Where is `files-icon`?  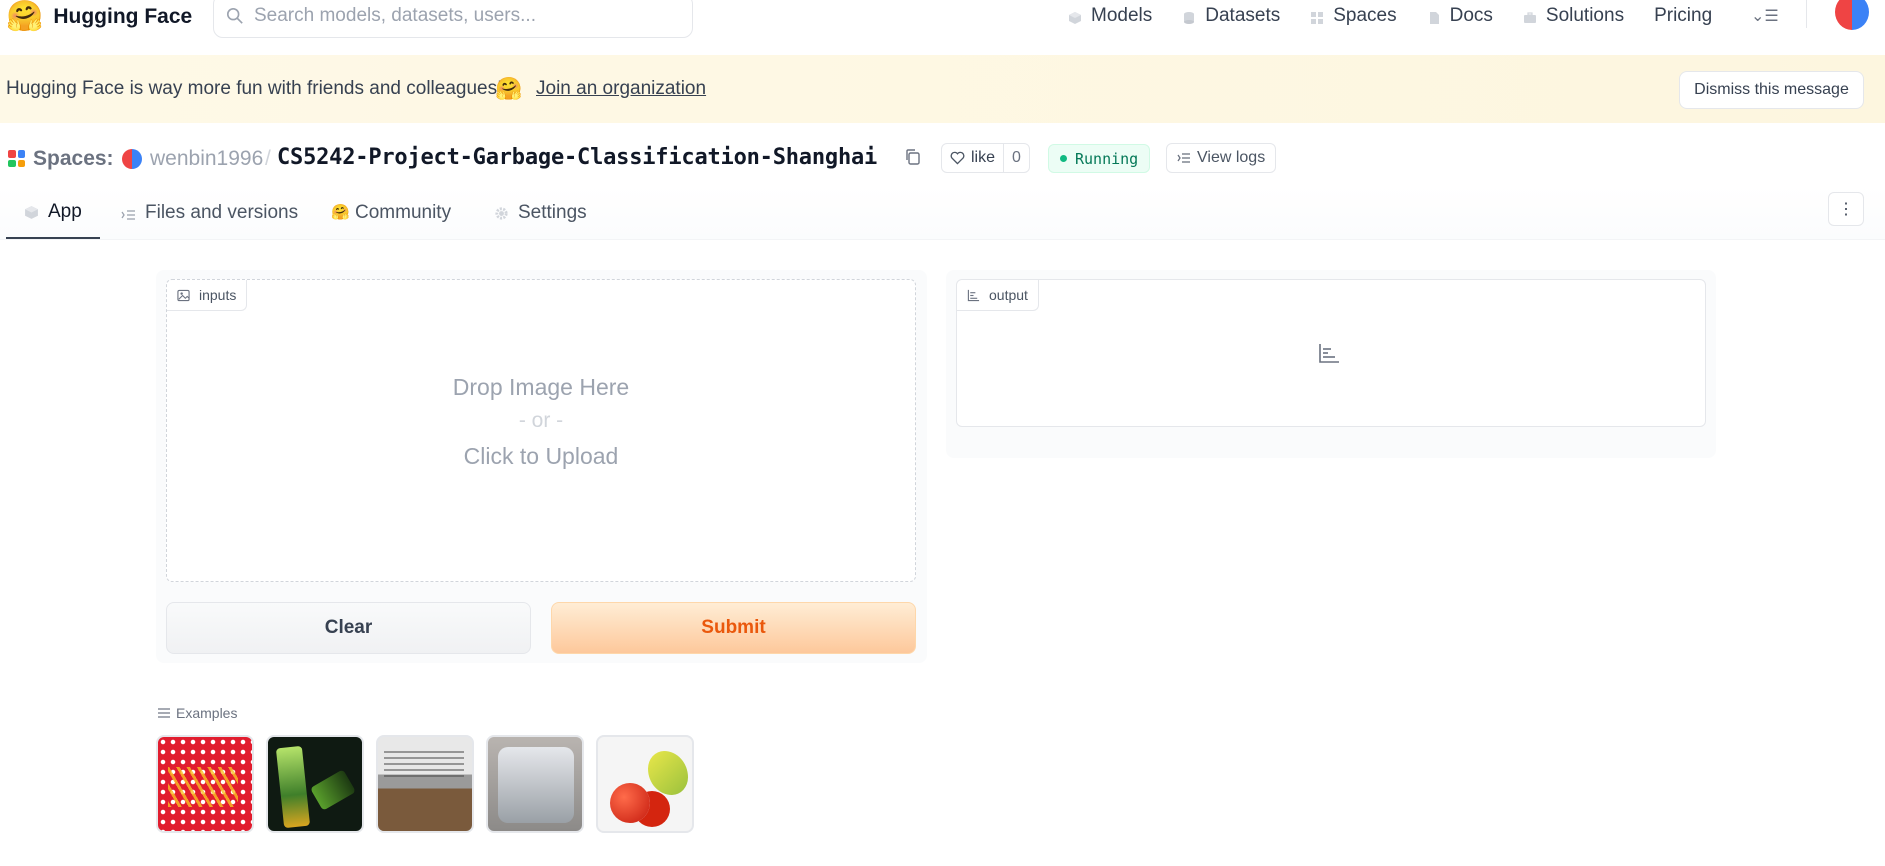
files-icon is located at coordinates (128, 212).